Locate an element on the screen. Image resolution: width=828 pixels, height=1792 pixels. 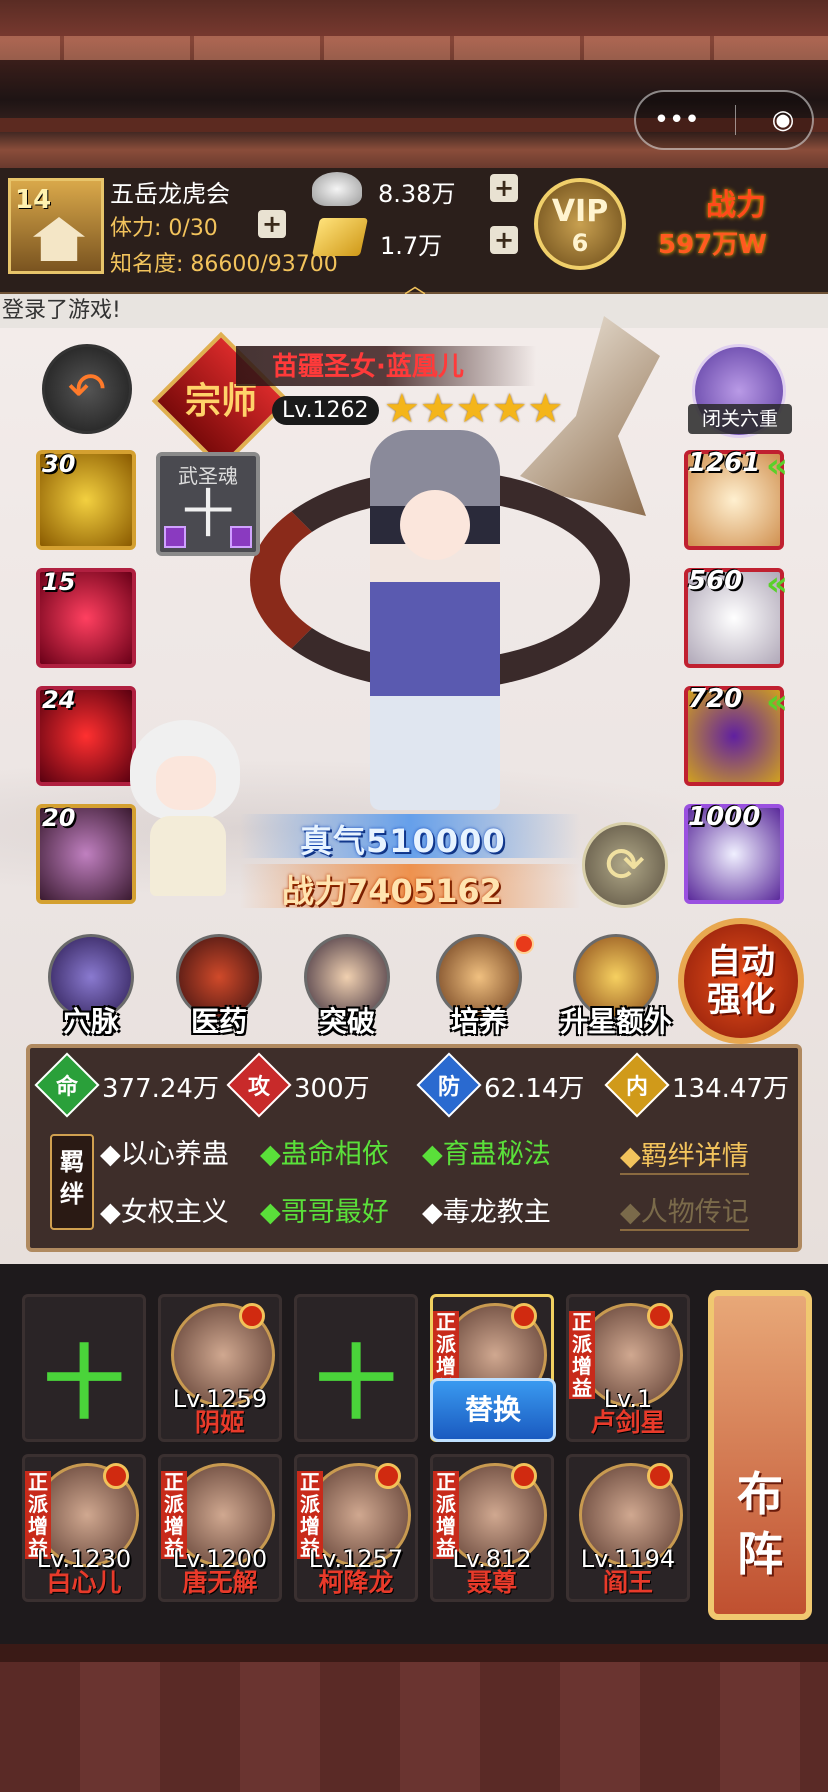
skill-count: 30 is located at coordinates (59, 464).